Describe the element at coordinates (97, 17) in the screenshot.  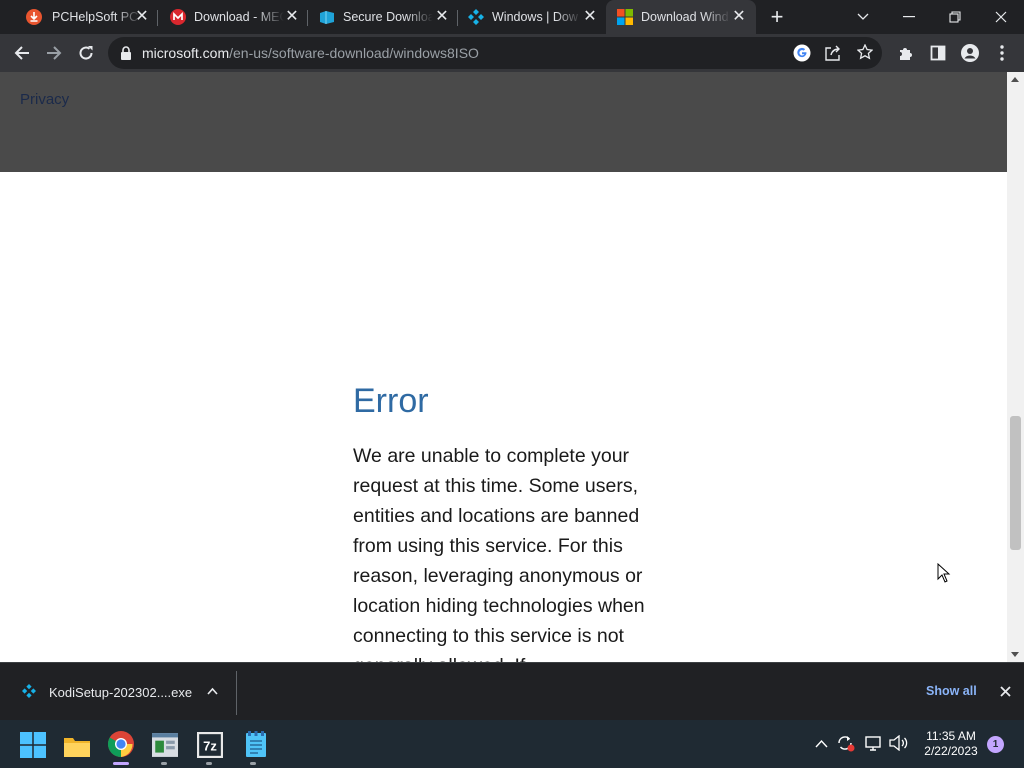
I see `tab-label: PCHelpSoft PC C` at that location.